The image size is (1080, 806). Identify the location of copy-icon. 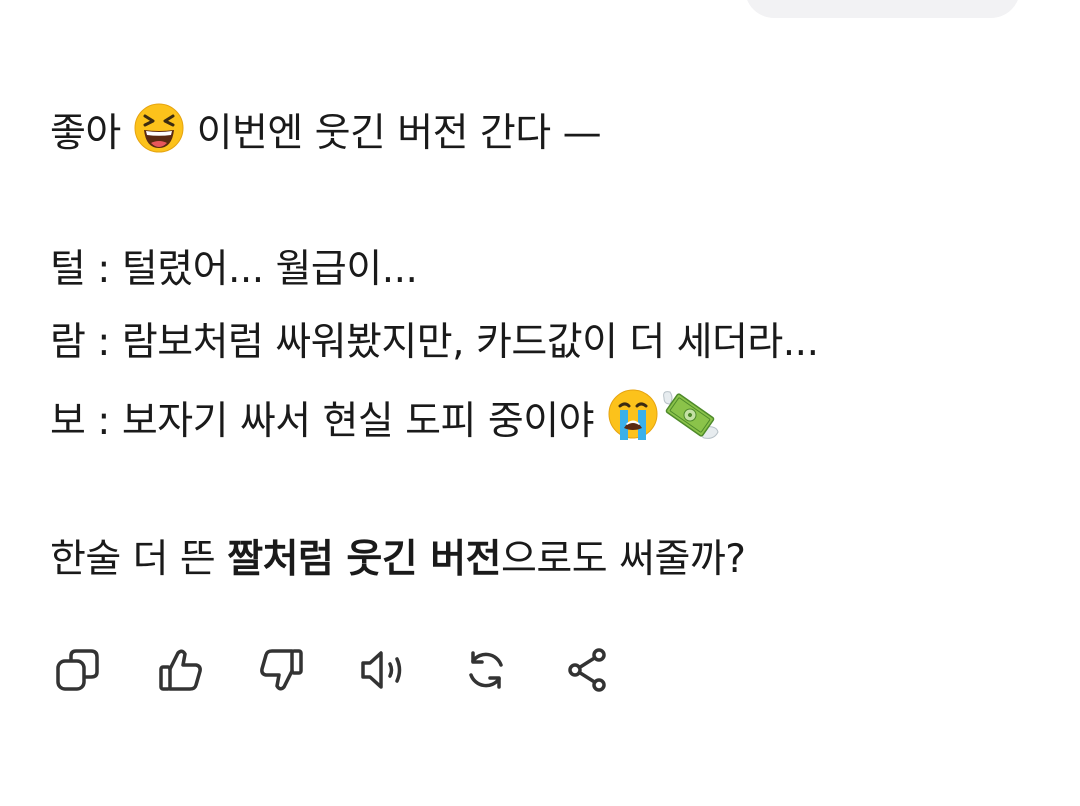
(77, 670).